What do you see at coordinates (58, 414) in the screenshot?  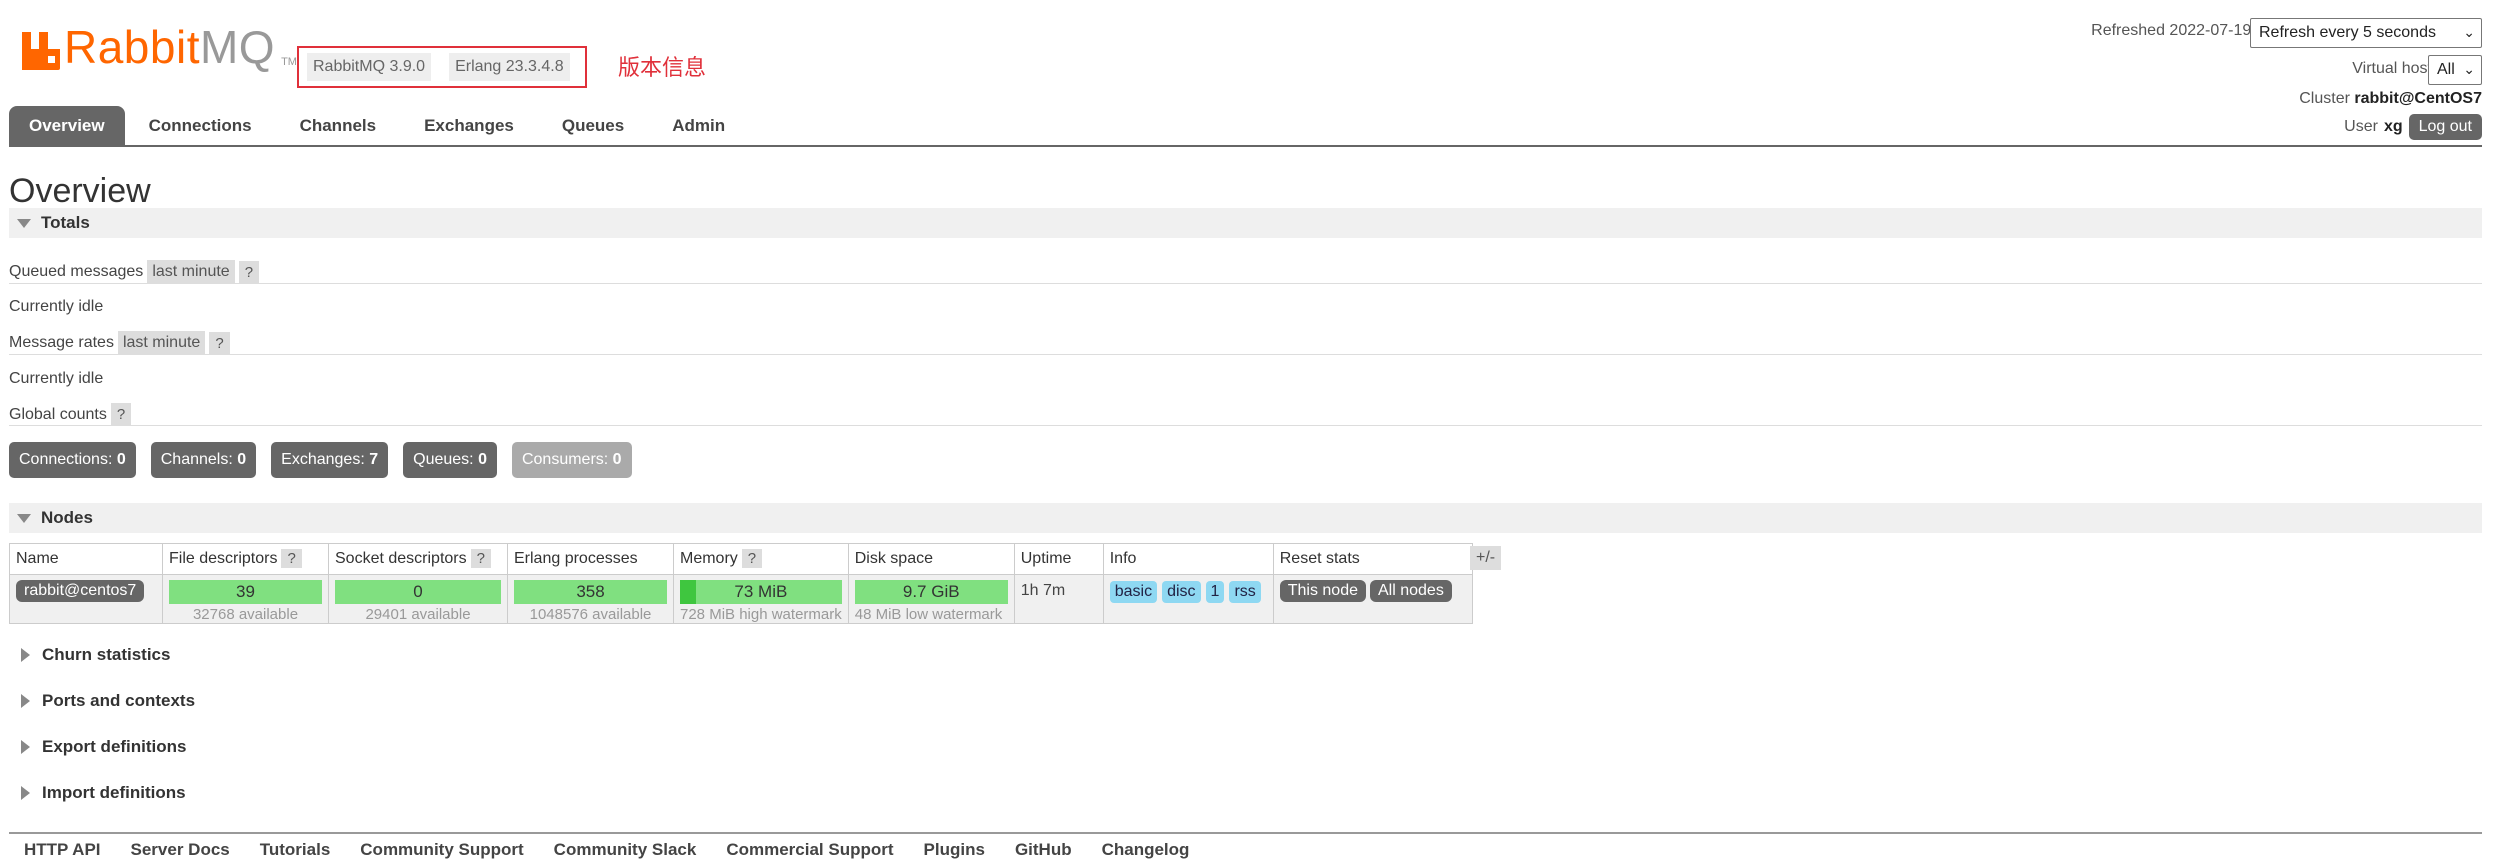 I see `global-counts-label: Global counts` at bounding box center [58, 414].